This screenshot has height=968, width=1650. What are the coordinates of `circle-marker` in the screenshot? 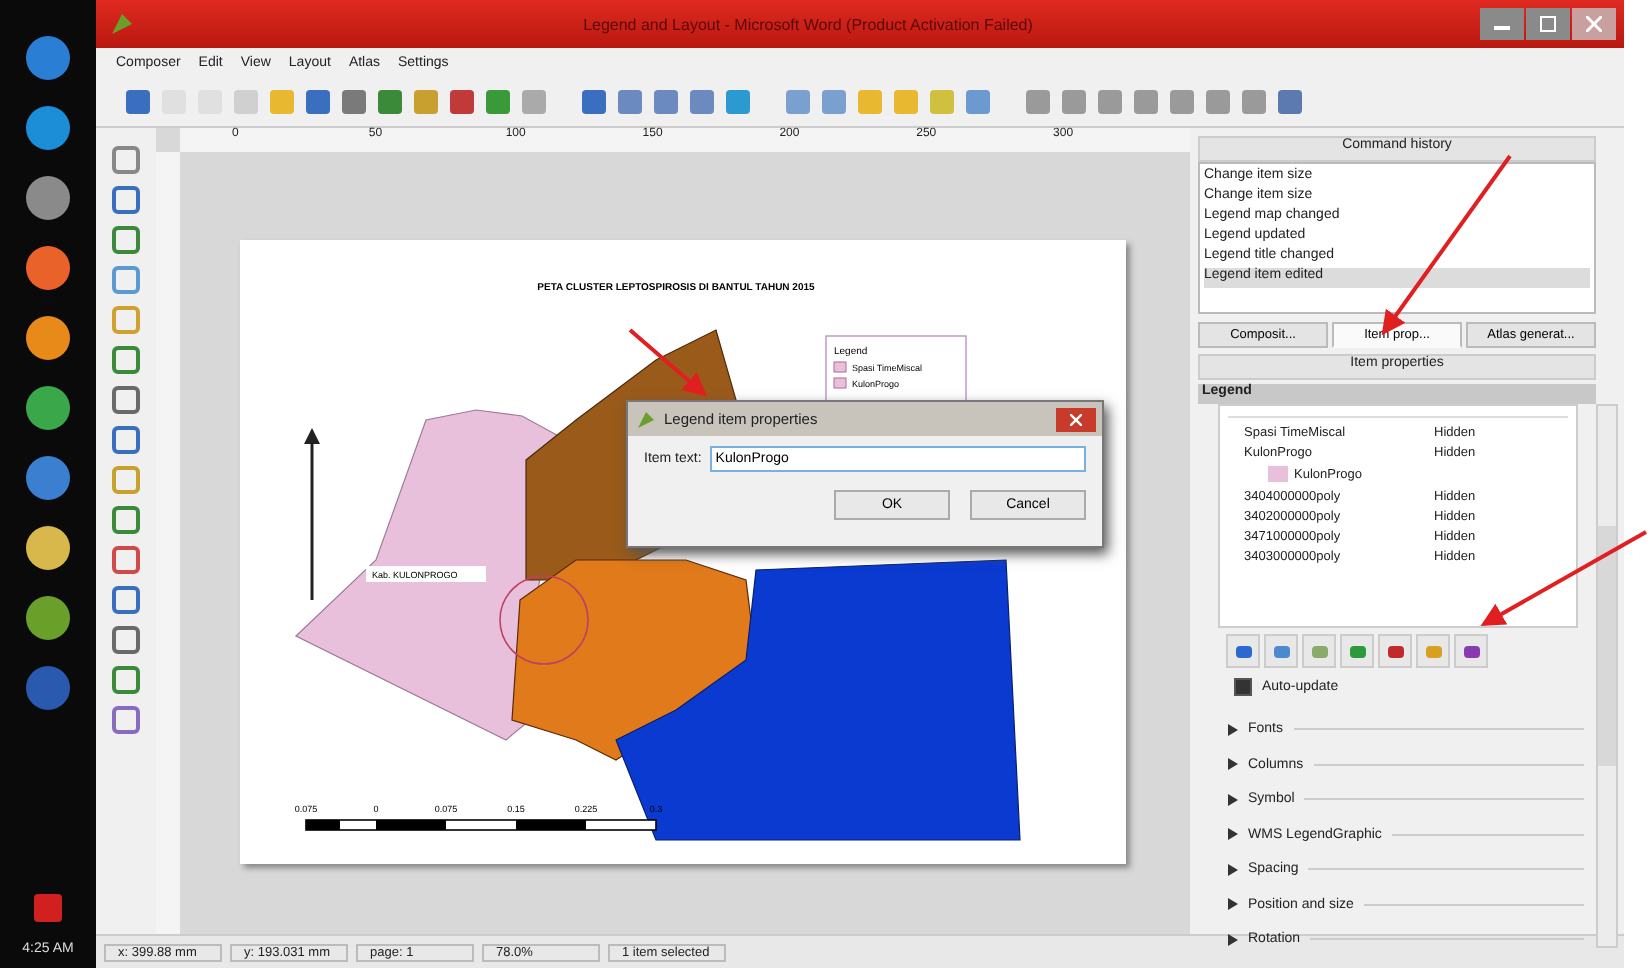 It's located at (544, 620).